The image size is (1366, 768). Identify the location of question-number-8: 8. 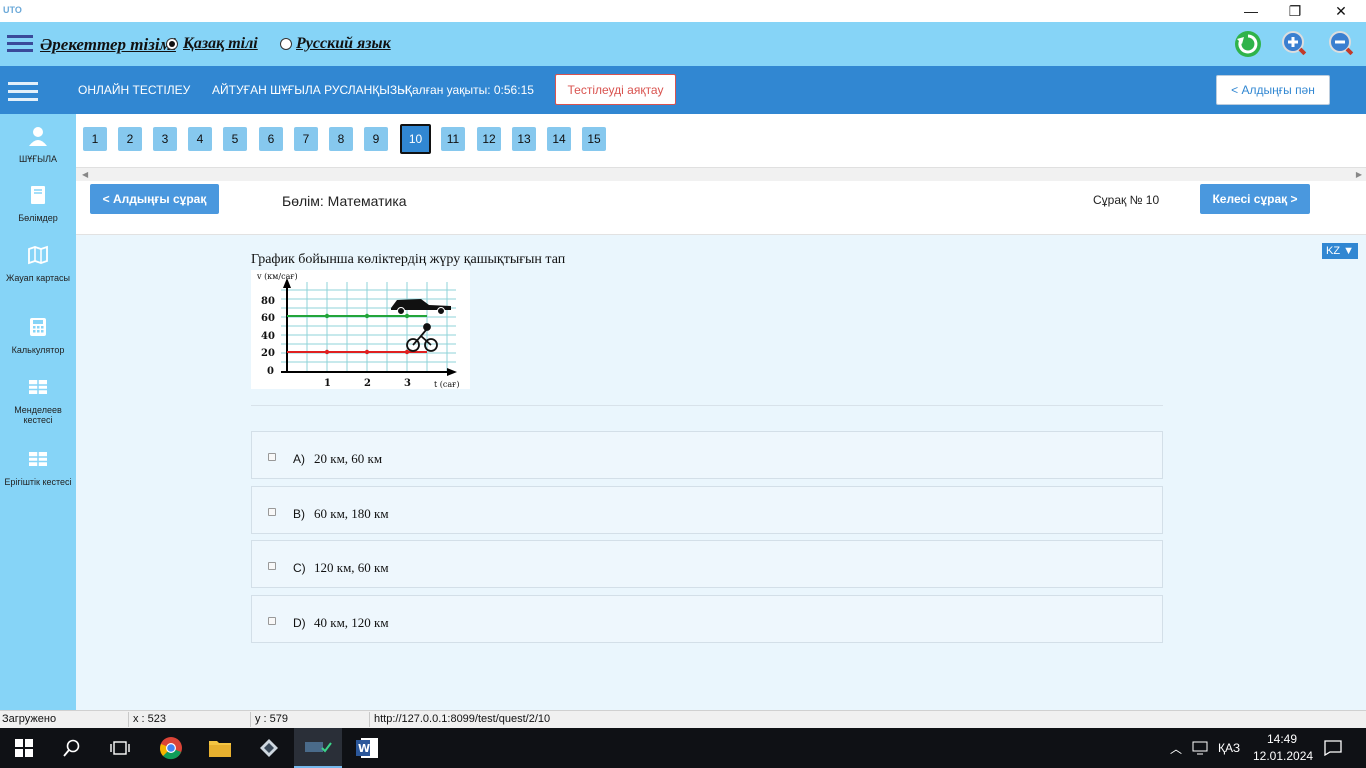
(341, 139).